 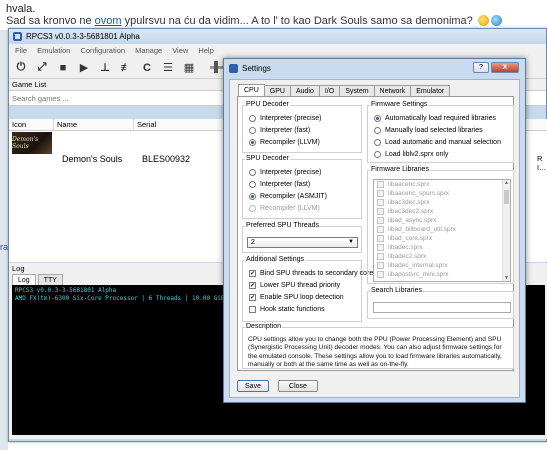 What do you see at coordinates (251, 90) in the screenshot?
I see `tab-cpu: CPU` at bounding box center [251, 90].